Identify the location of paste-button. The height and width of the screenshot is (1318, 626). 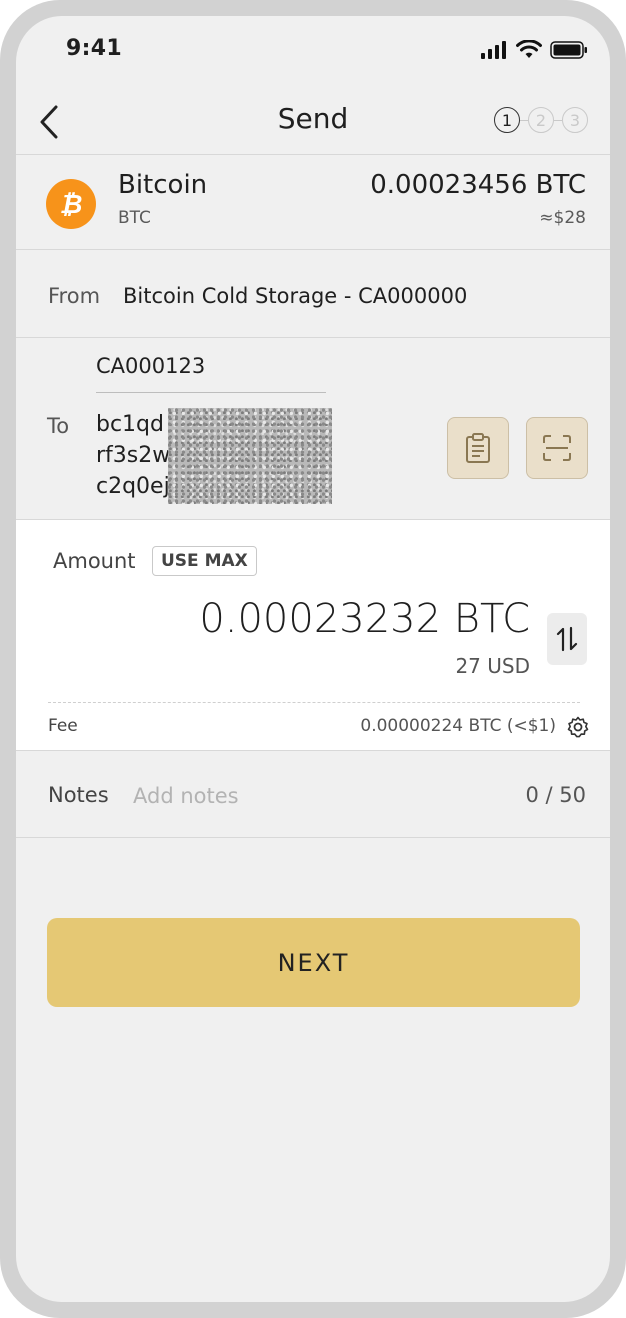
(478, 448).